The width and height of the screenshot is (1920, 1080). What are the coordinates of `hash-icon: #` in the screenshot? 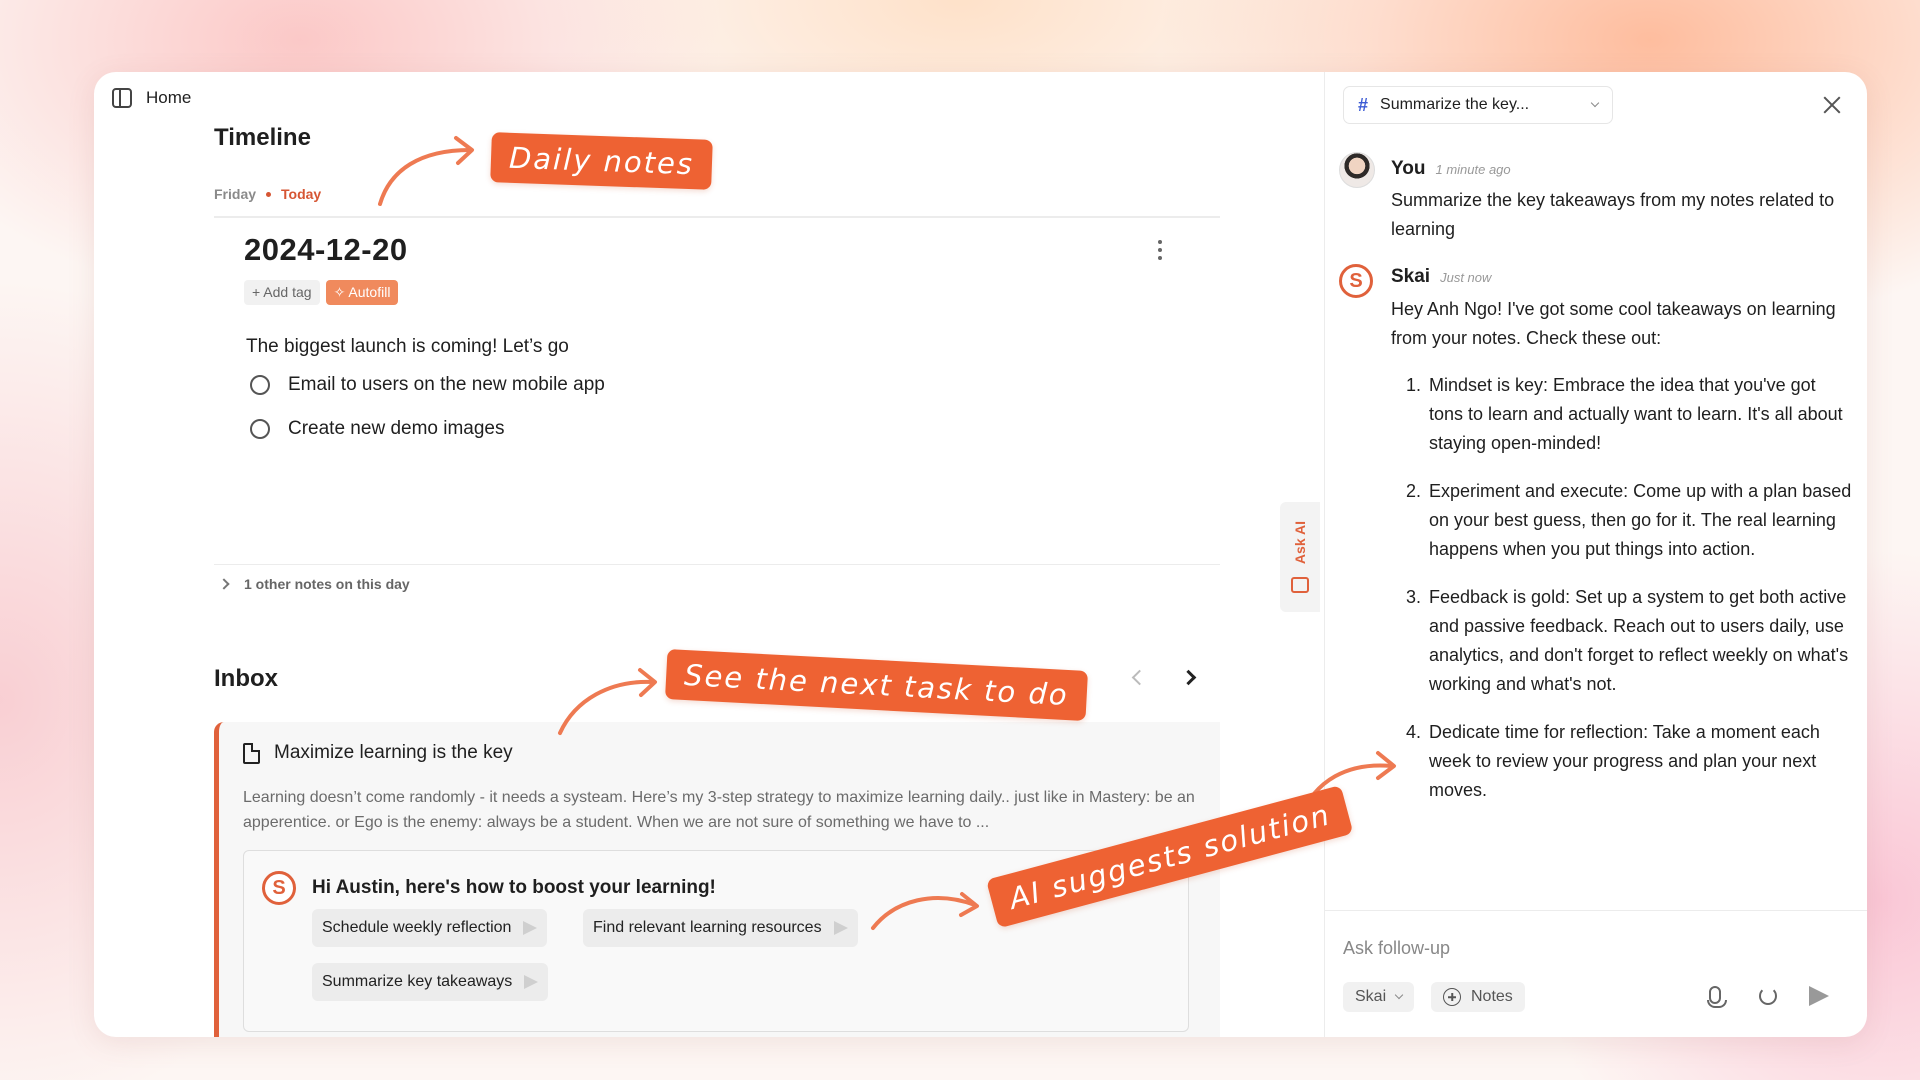 It's located at (1363, 104).